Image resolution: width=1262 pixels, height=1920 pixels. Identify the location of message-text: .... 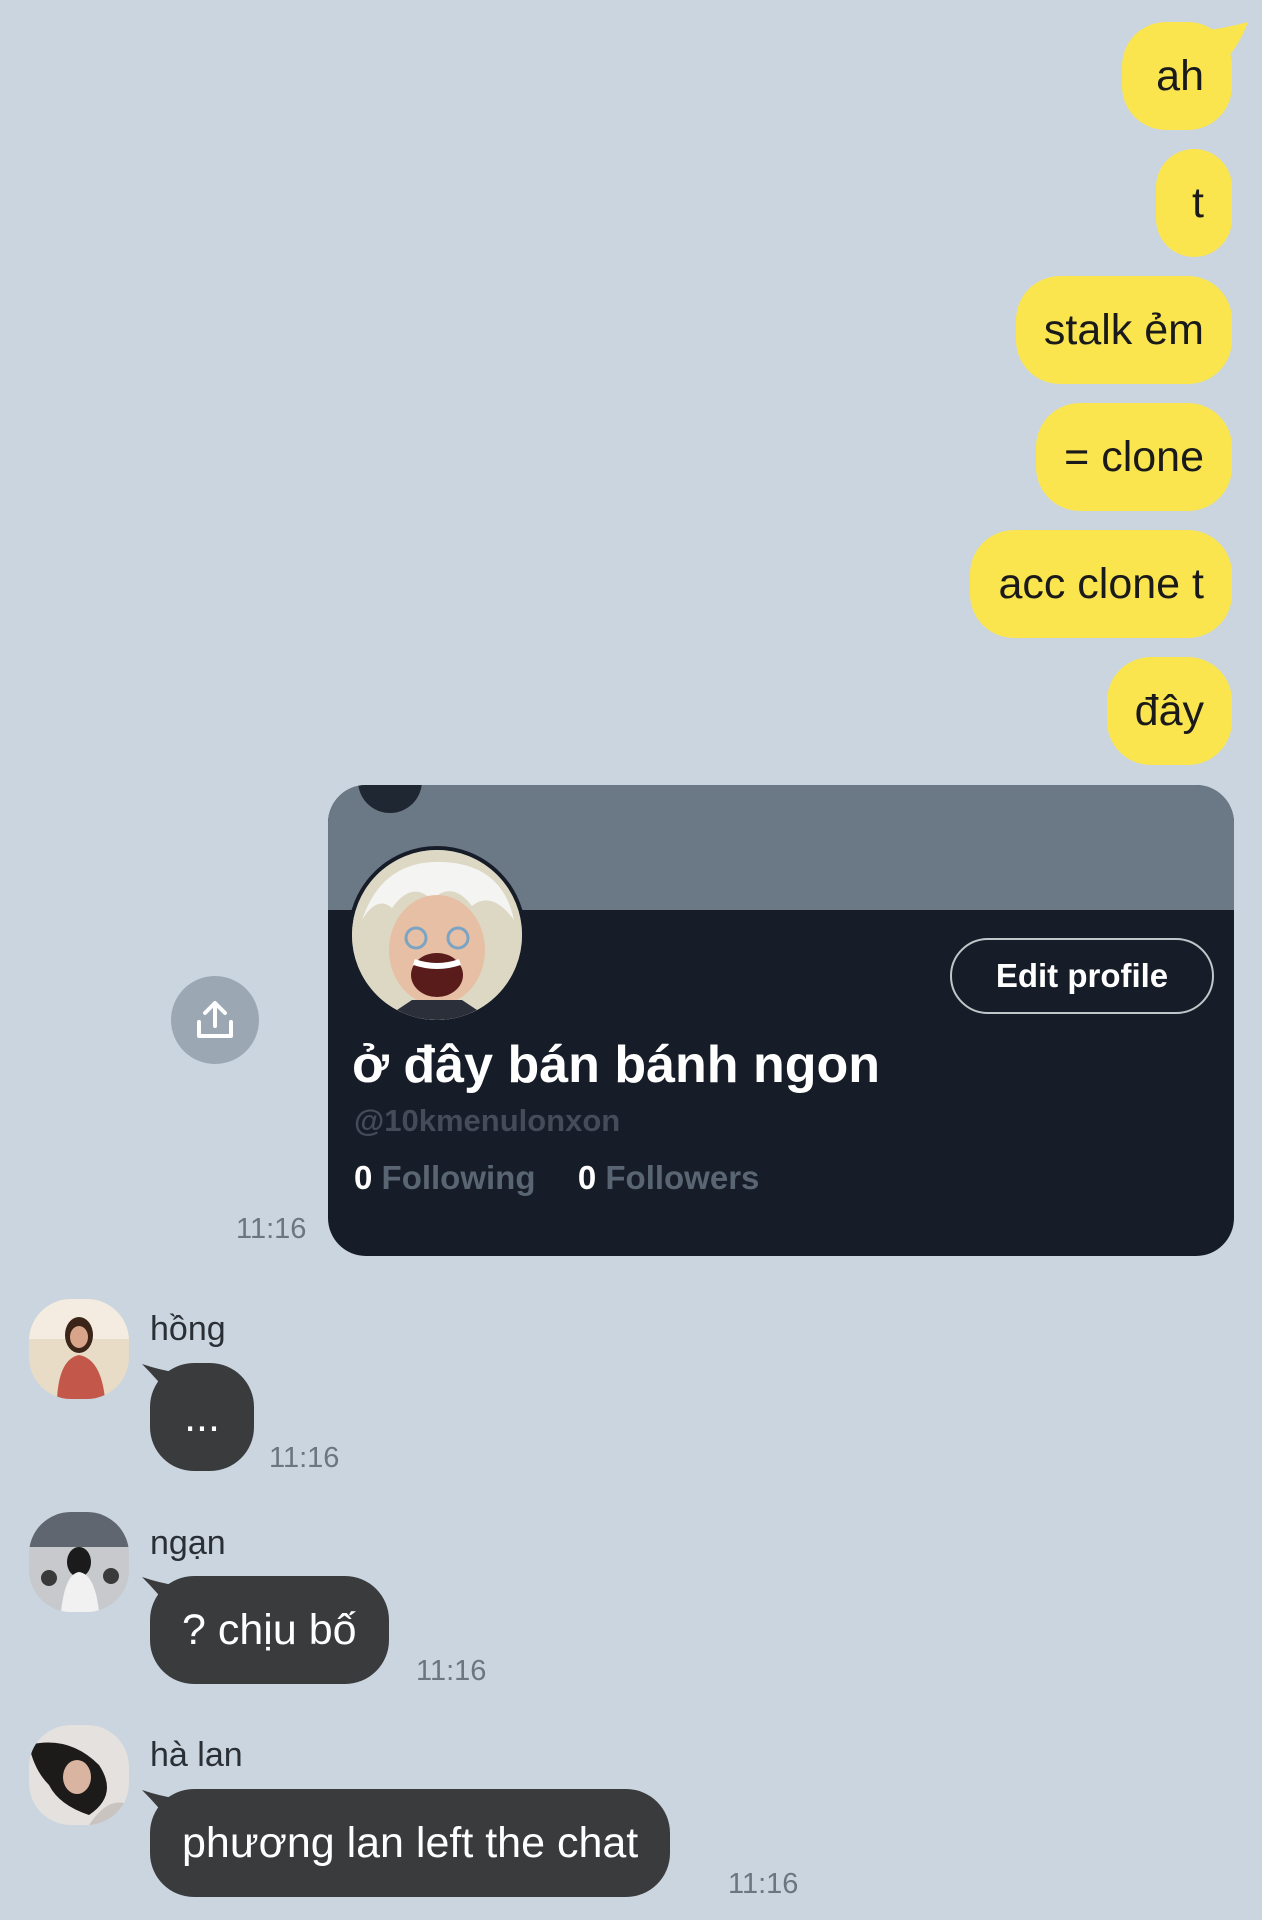
(202, 1416).